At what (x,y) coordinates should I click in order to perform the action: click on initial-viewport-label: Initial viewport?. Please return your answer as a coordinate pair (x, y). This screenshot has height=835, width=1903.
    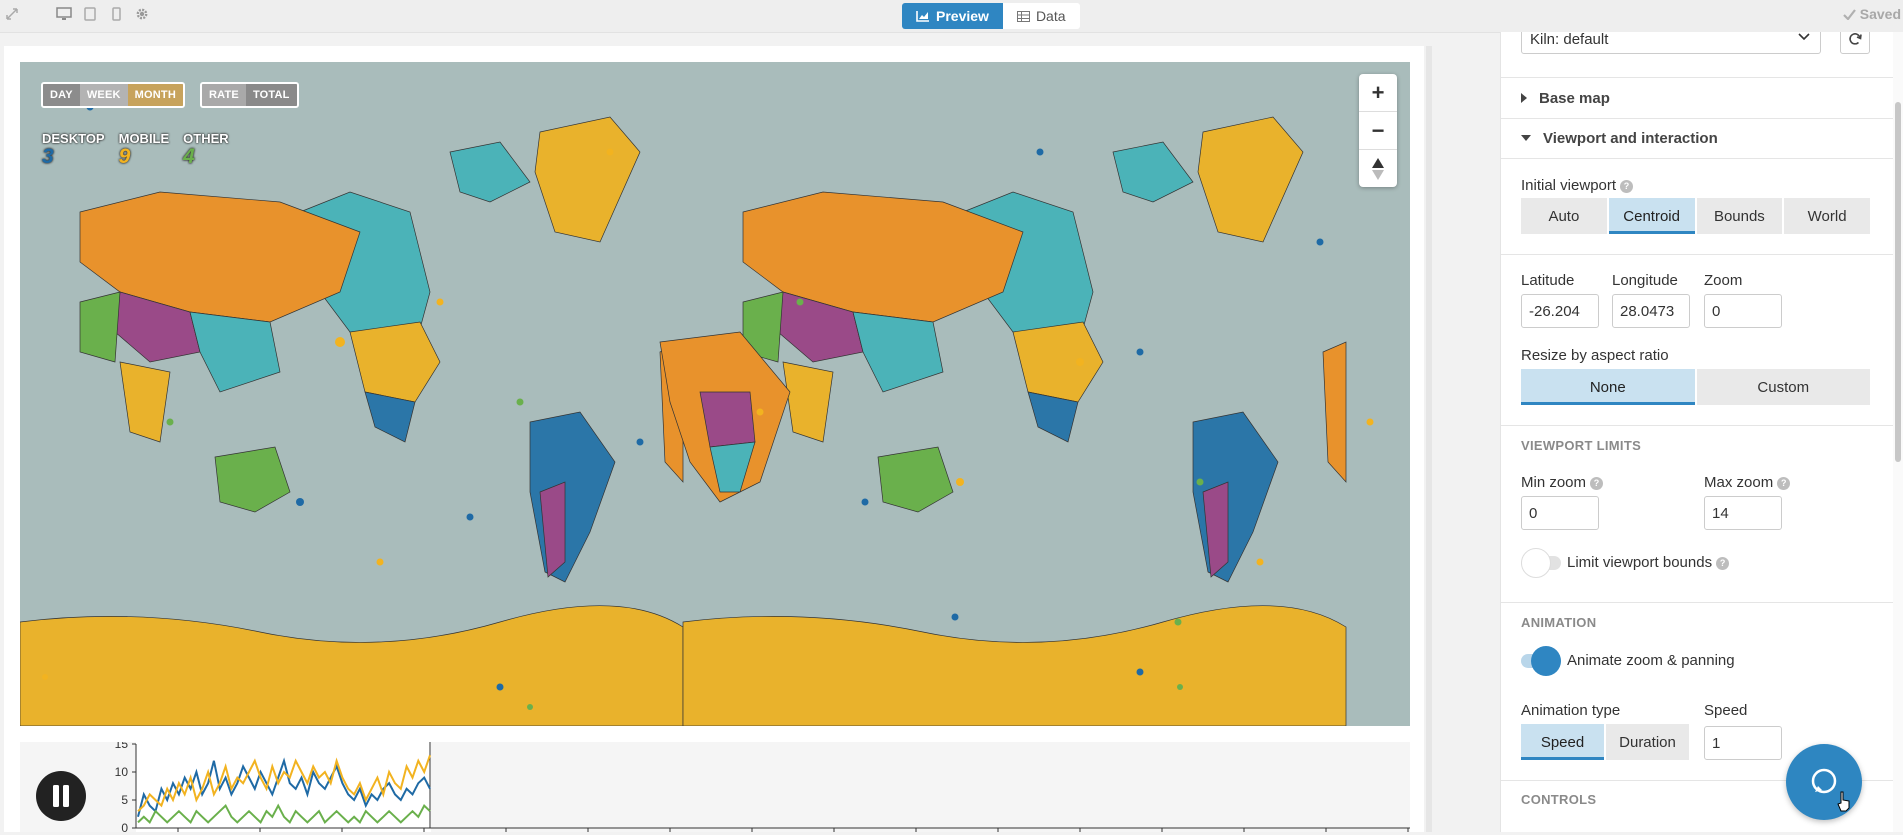
    Looking at the image, I should click on (1577, 185).